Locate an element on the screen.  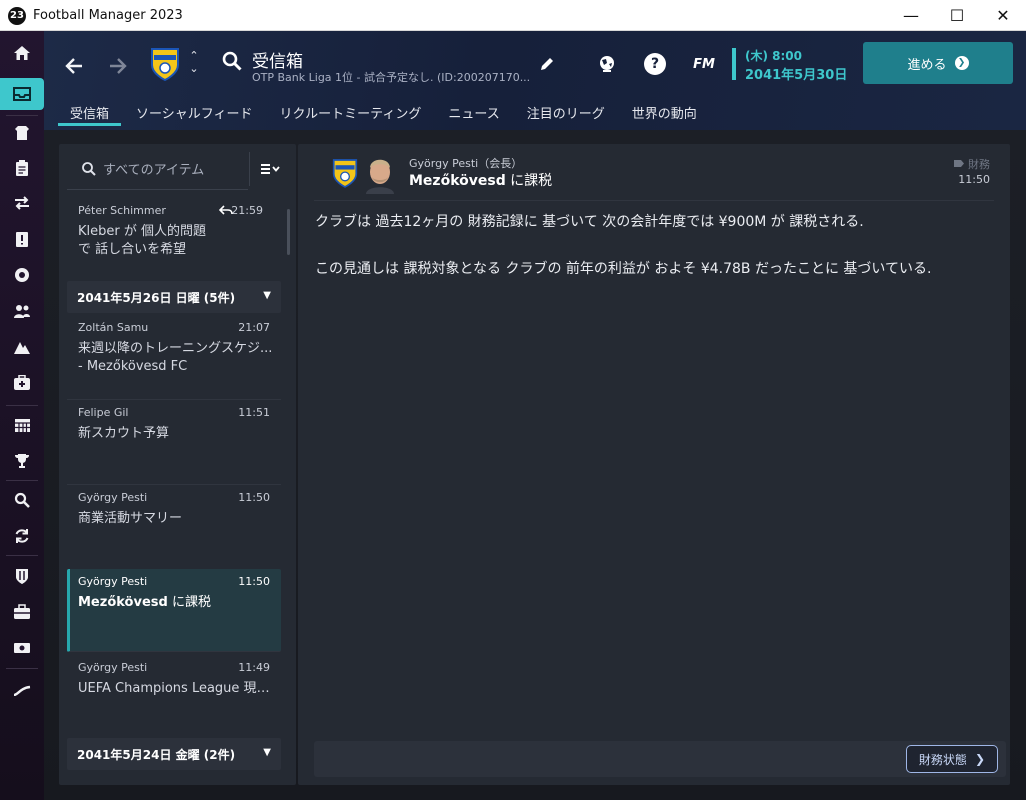
group-label: 2041年5月26日 日曜 (5件) is located at coordinates (156, 297).